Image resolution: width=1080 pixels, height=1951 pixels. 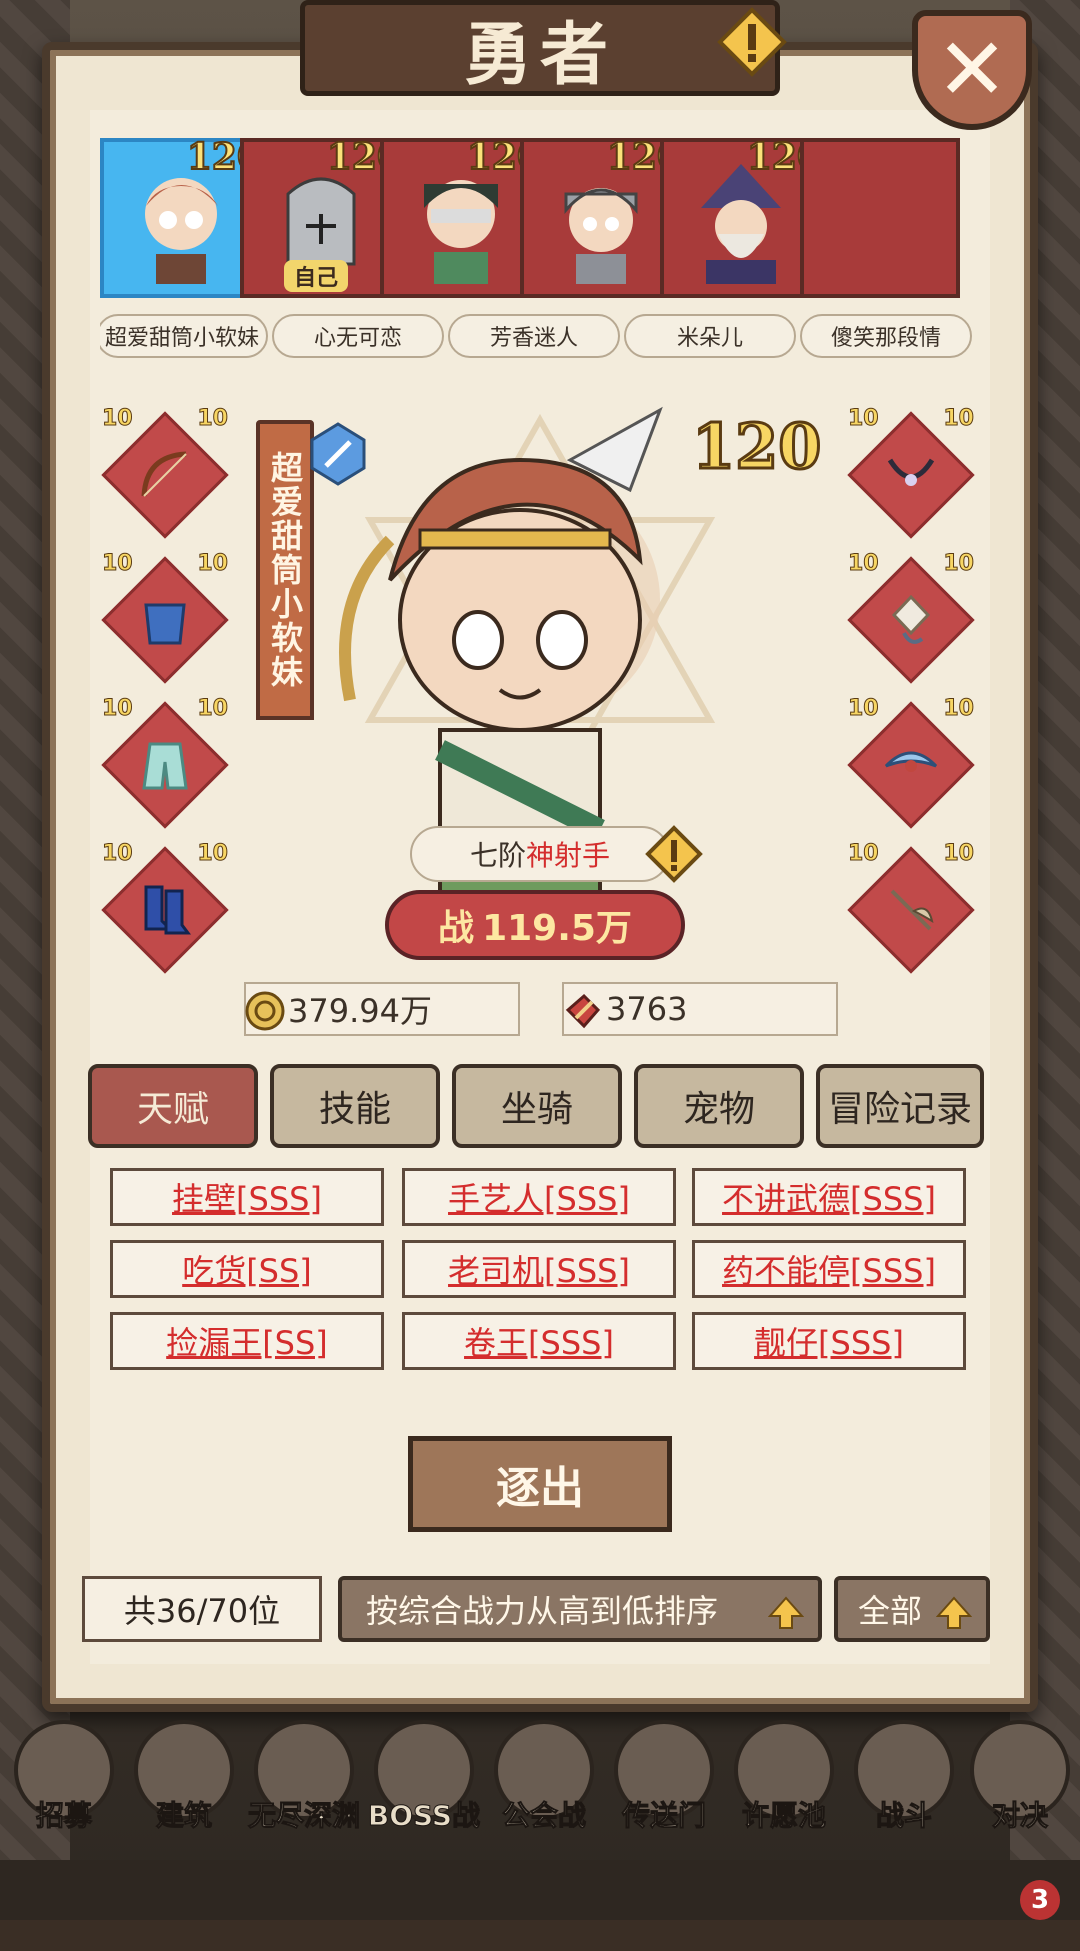 What do you see at coordinates (829, 1269) in the screenshot?
I see `talent-link: 药不能停[SSS]` at bounding box center [829, 1269].